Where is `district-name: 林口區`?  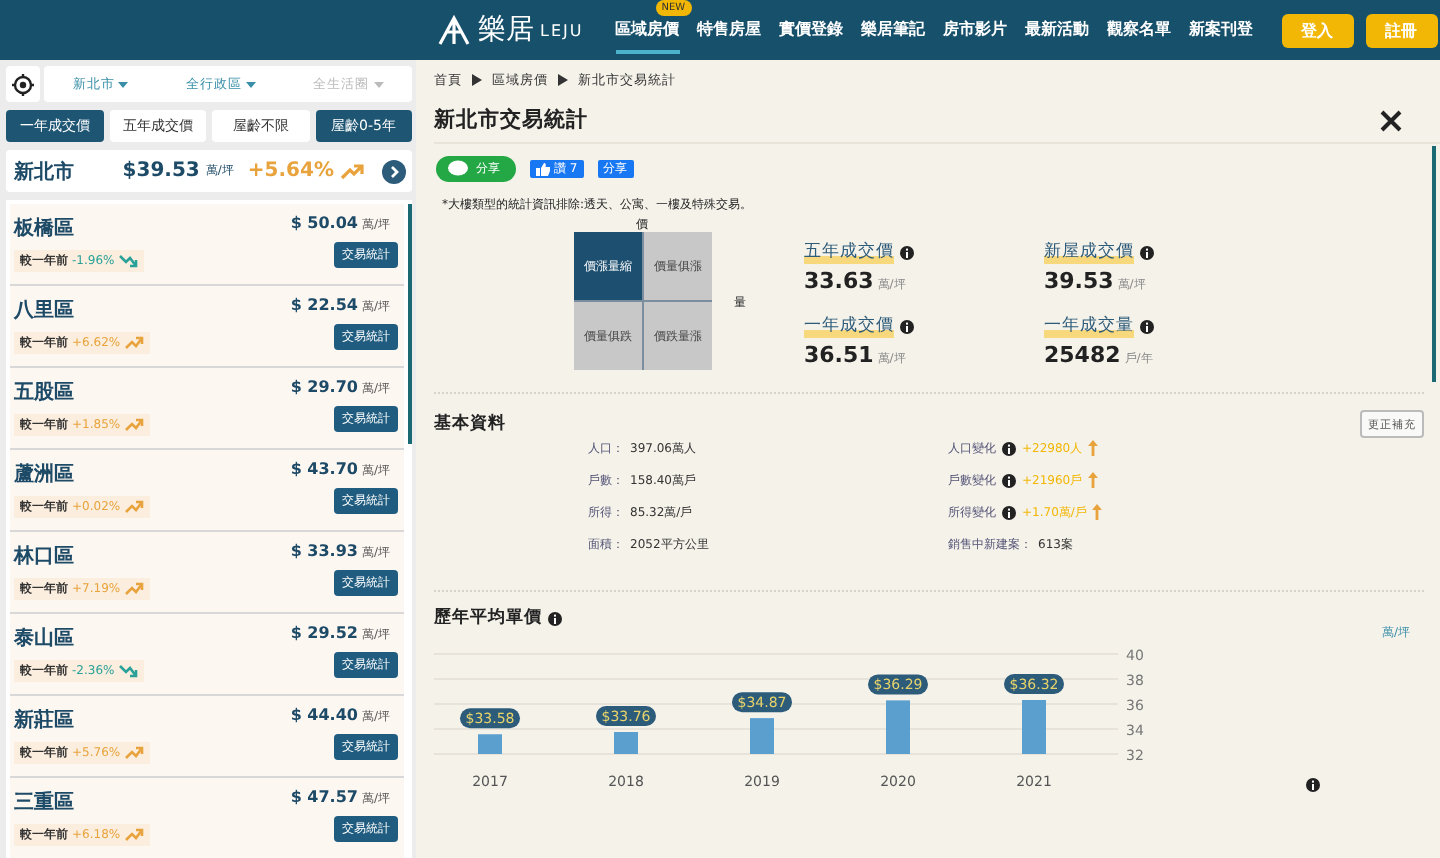 district-name: 林口區 is located at coordinates (45, 556).